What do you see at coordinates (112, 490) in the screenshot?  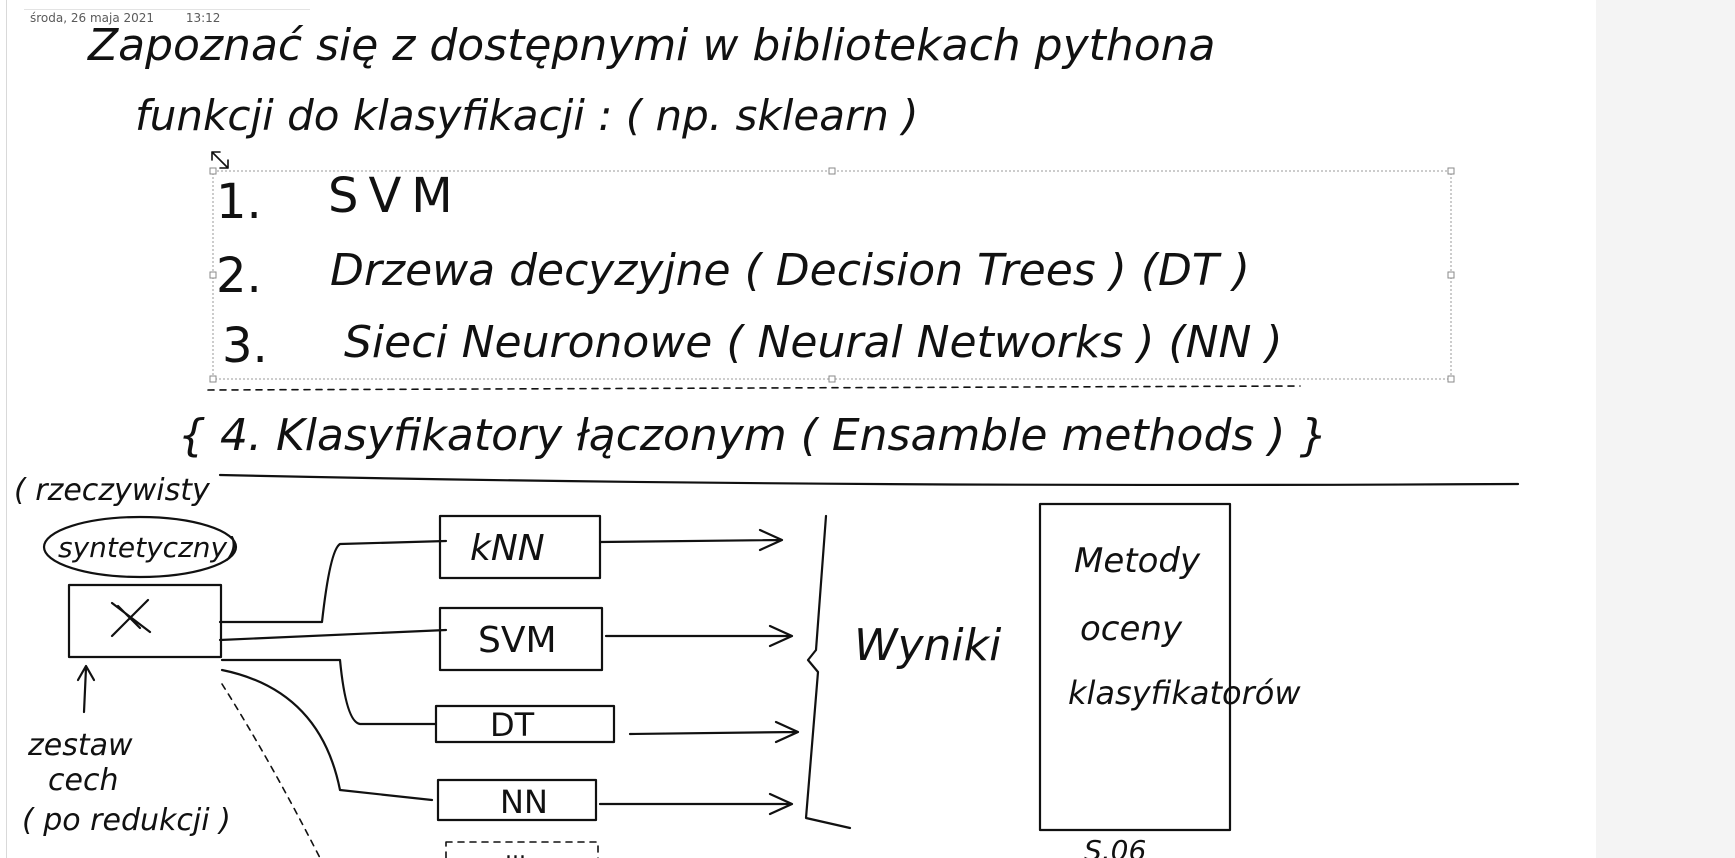 I see `label-rzeczywisty: ( rzeczywisty` at bounding box center [112, 490].